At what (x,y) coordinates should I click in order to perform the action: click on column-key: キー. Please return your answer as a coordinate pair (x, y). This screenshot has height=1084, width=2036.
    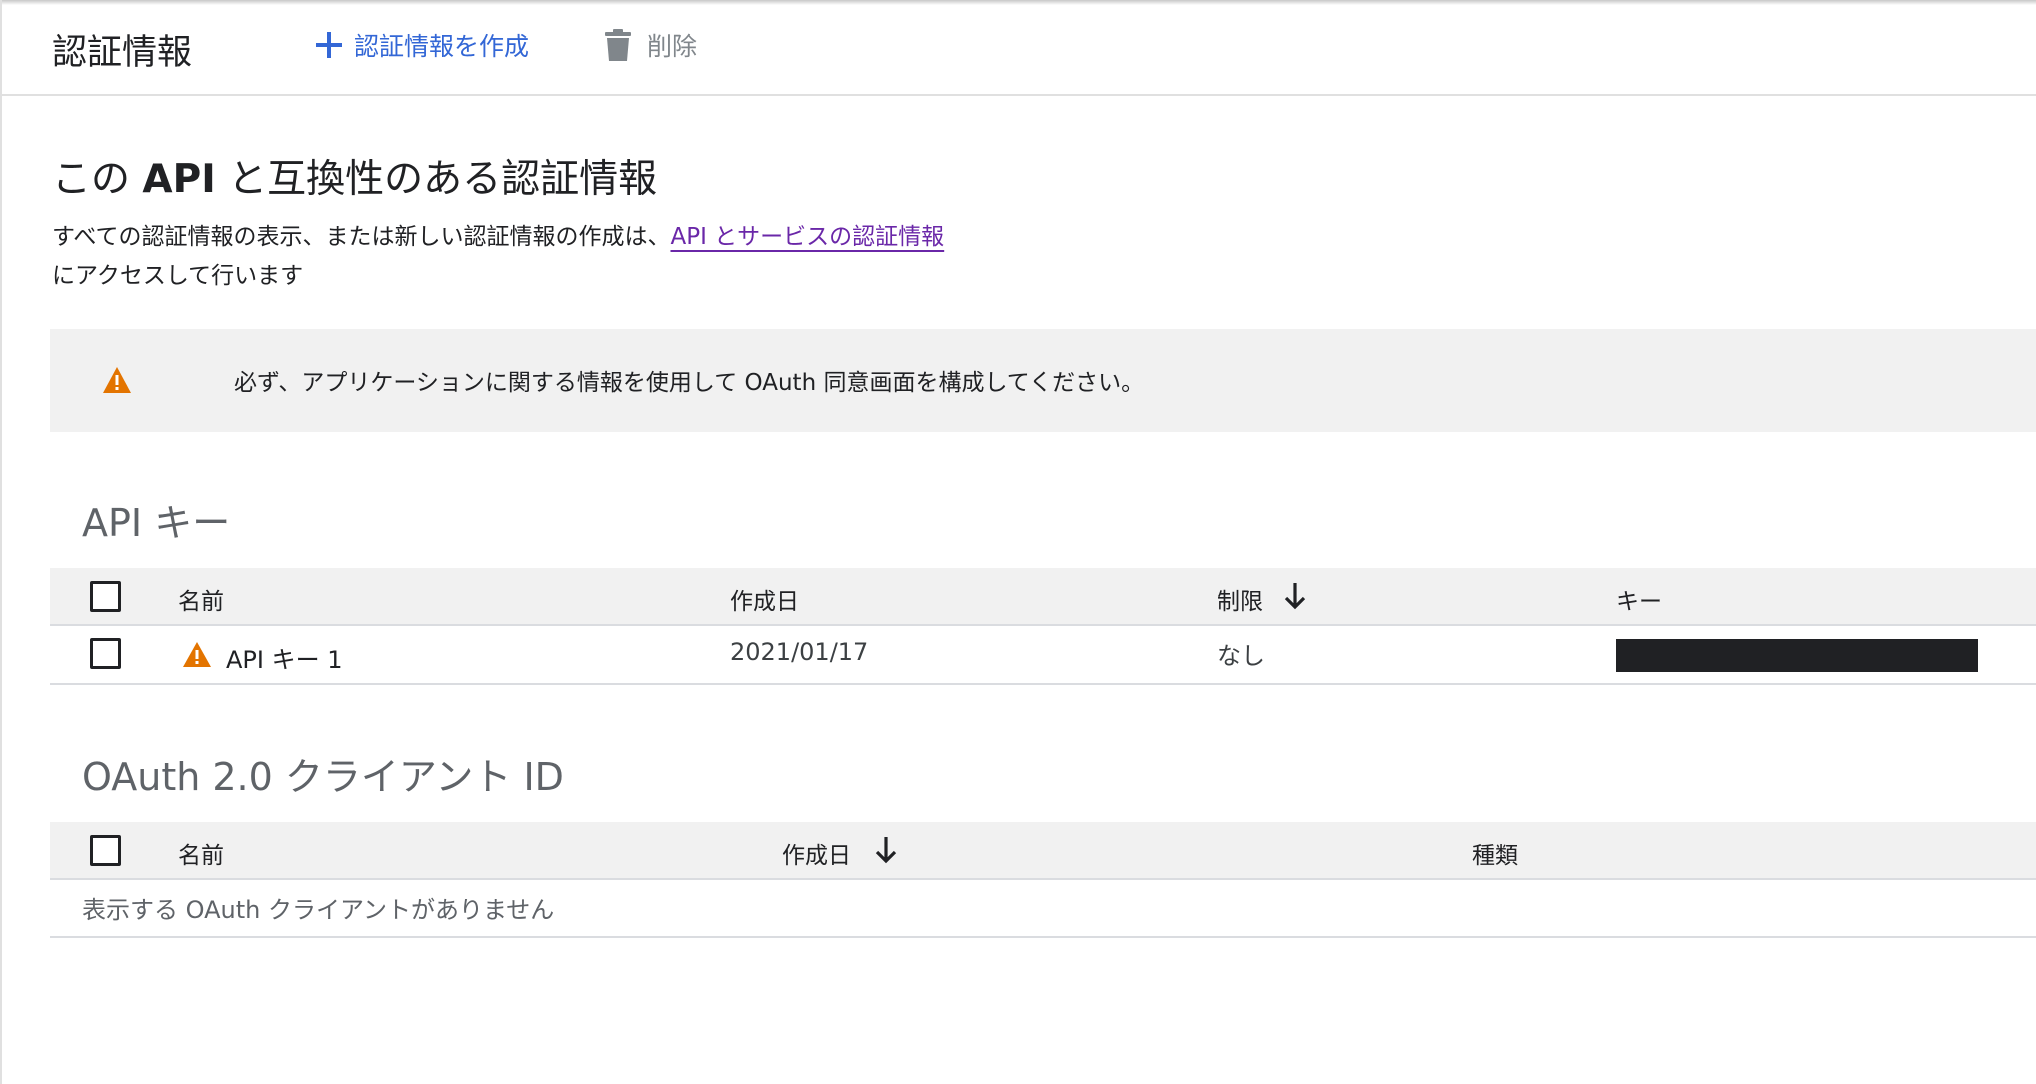
    Looking at the image, I should click on (1639, 599).